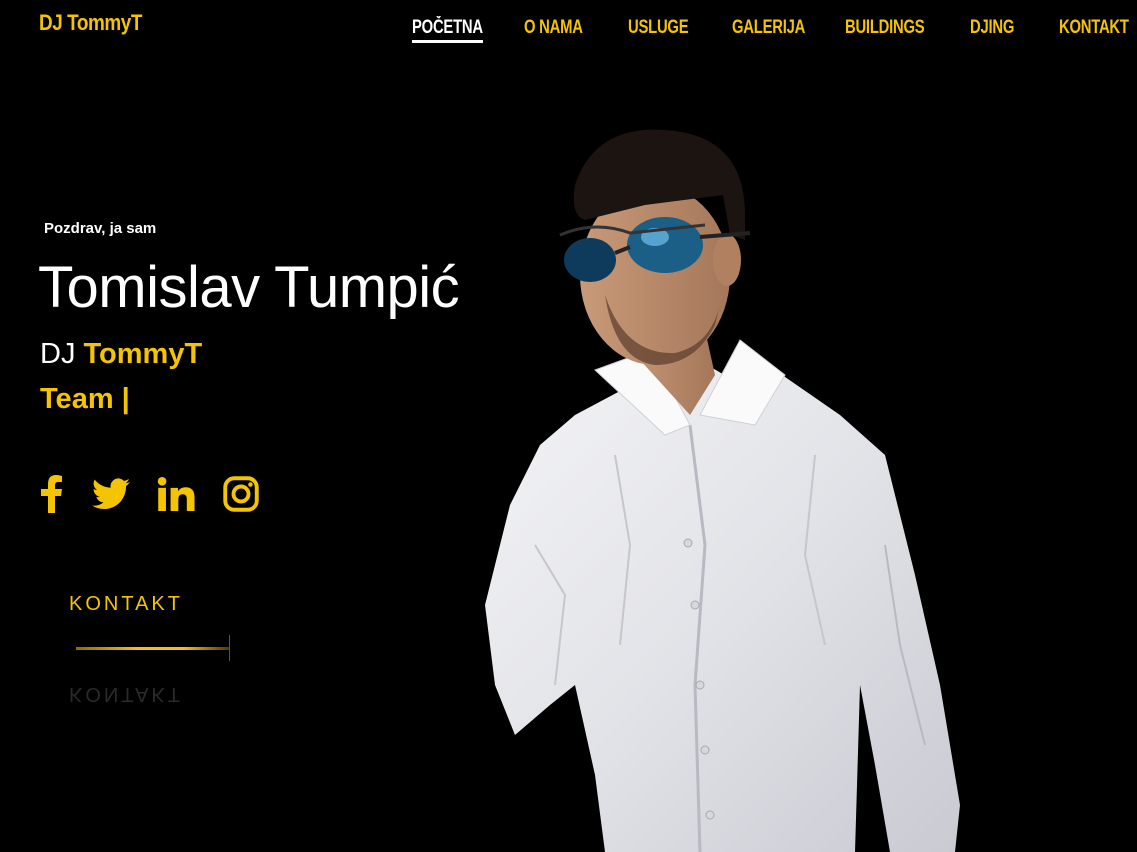 The image size is (1137, 852). Describe the element at coordinates (85, 399) in the screenshot. I see `hero-role-typed: Team |` at that location.